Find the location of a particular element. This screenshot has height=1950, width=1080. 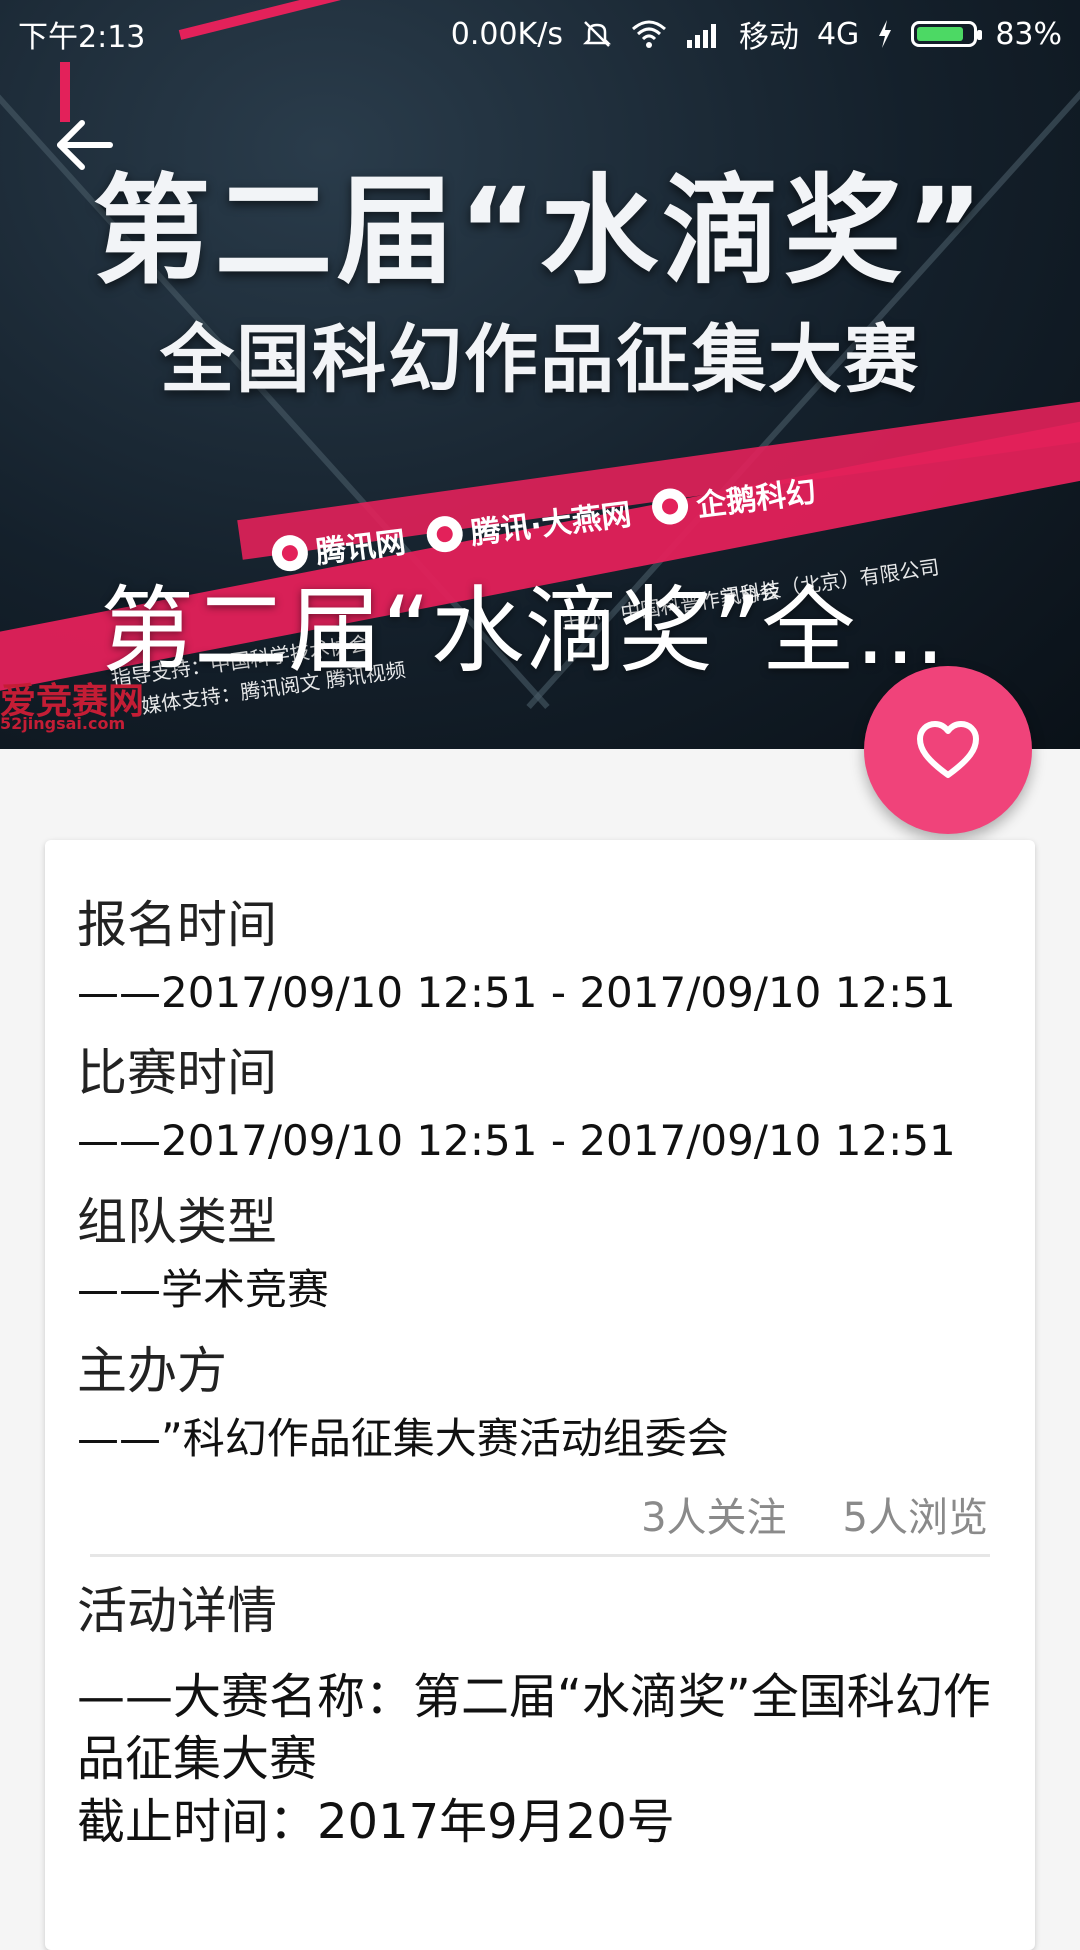

heart-icon is located at coordinates (948, 749).